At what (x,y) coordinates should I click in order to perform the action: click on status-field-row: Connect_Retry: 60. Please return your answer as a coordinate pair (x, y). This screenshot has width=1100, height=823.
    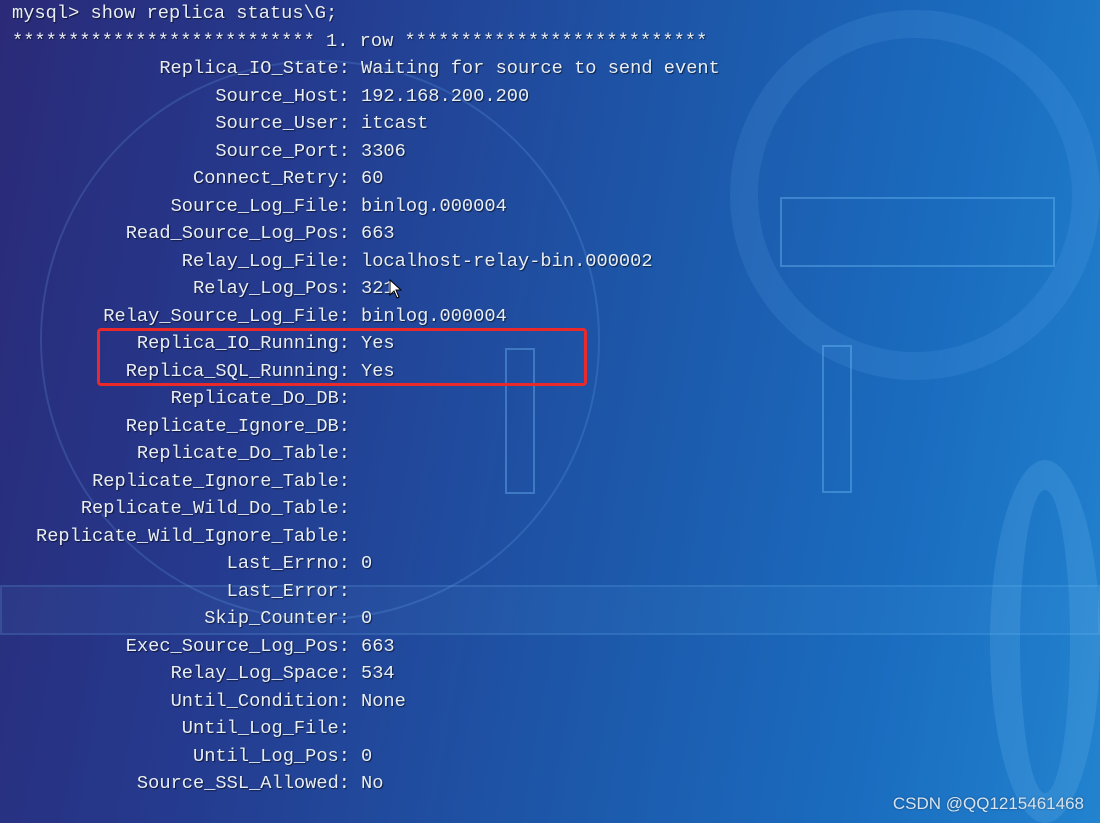
    Looking at the image, I should click on (366, 179).